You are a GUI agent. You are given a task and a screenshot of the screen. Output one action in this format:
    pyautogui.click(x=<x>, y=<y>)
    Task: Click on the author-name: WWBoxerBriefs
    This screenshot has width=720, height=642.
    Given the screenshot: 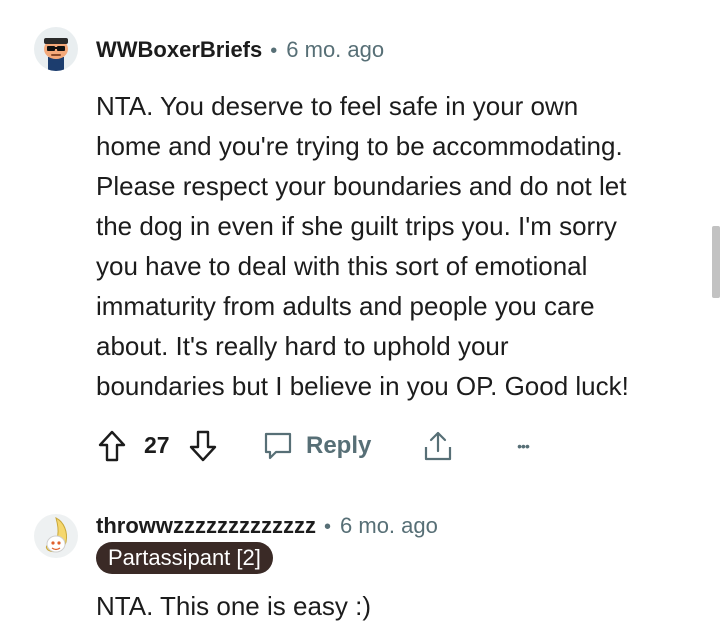 What is the action you would take?
    pyautogui.click(x=179, y=50)
    